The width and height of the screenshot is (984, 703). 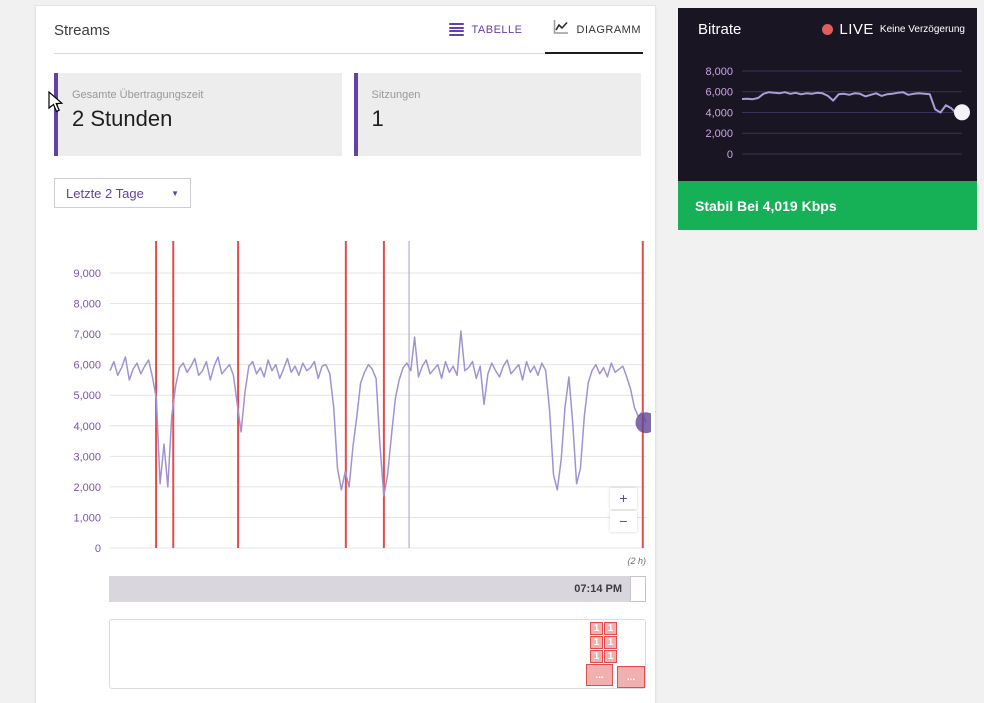 I want to click on stat-card-broadcast-time: Gesamte Übertragungszeit 2 Stunden, so click(x=198, y=114).